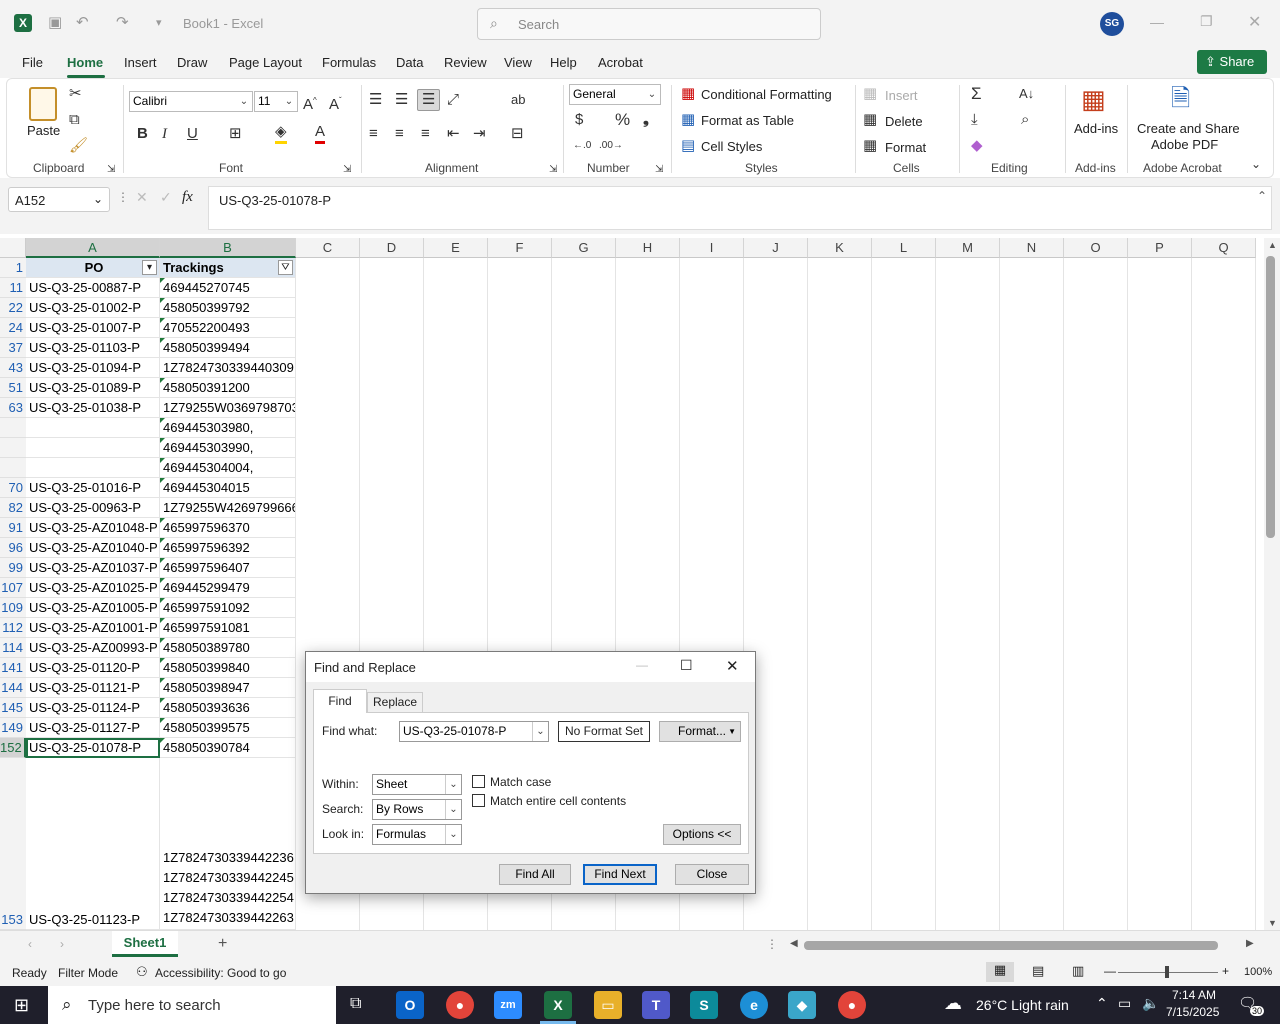  What do you see at coordinates (1206, 21) in the screenshot?
I see `maximize-icon: ❐` at bounding box center [1206, 21].